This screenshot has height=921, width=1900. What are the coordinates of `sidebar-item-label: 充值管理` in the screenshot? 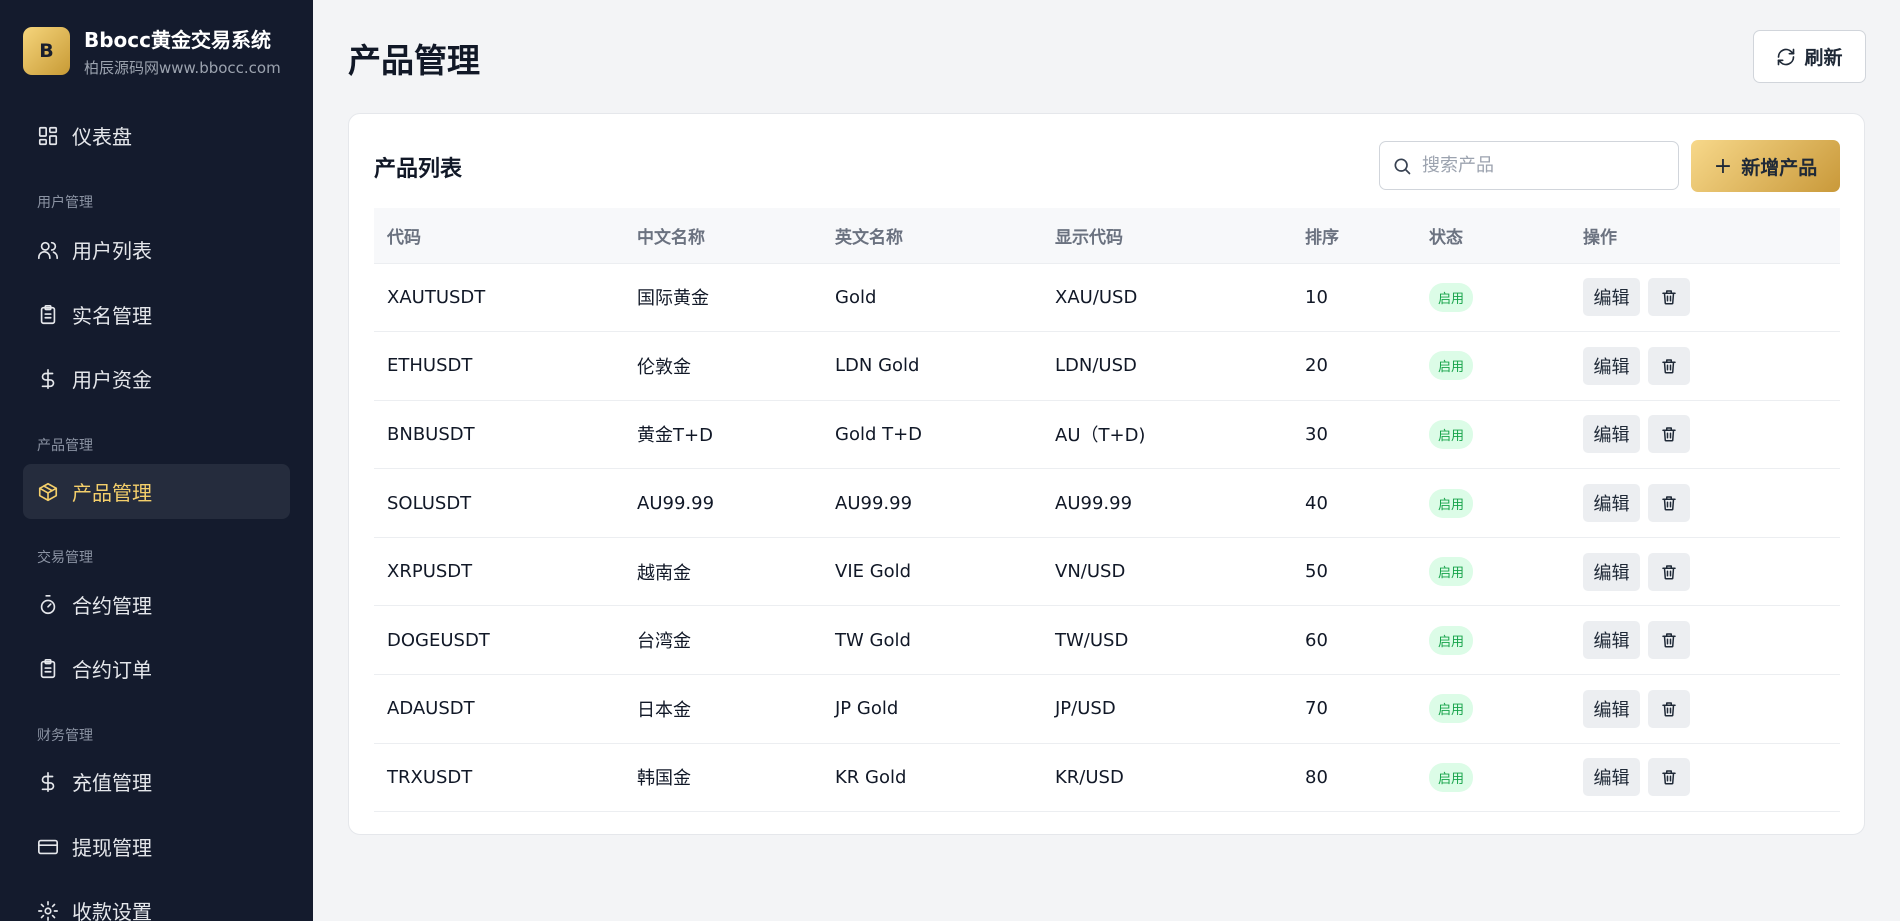 It's located at (112, 783).